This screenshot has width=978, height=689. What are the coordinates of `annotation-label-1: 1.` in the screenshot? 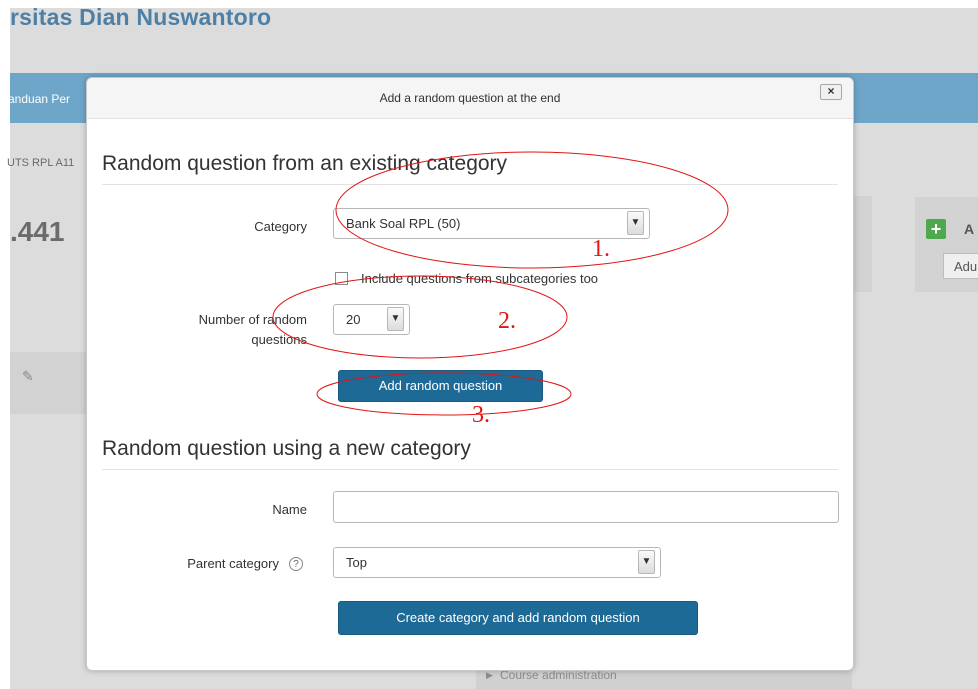 It's located at (601, 249).